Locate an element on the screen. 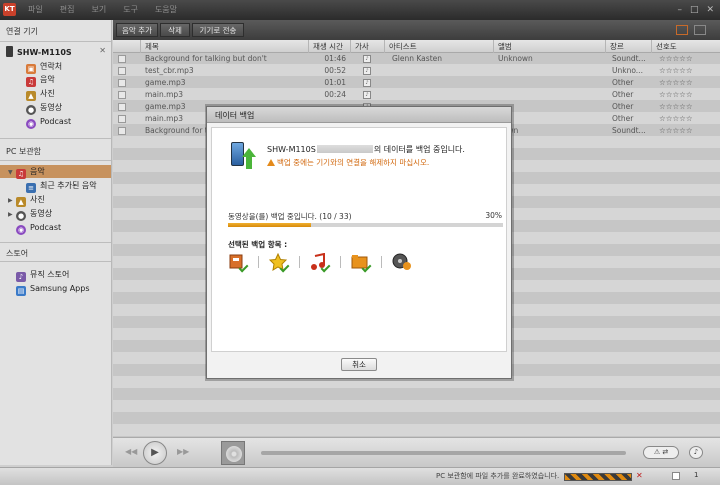  samsung-apps-icon: ▤ is located at coordinates (21, 291).